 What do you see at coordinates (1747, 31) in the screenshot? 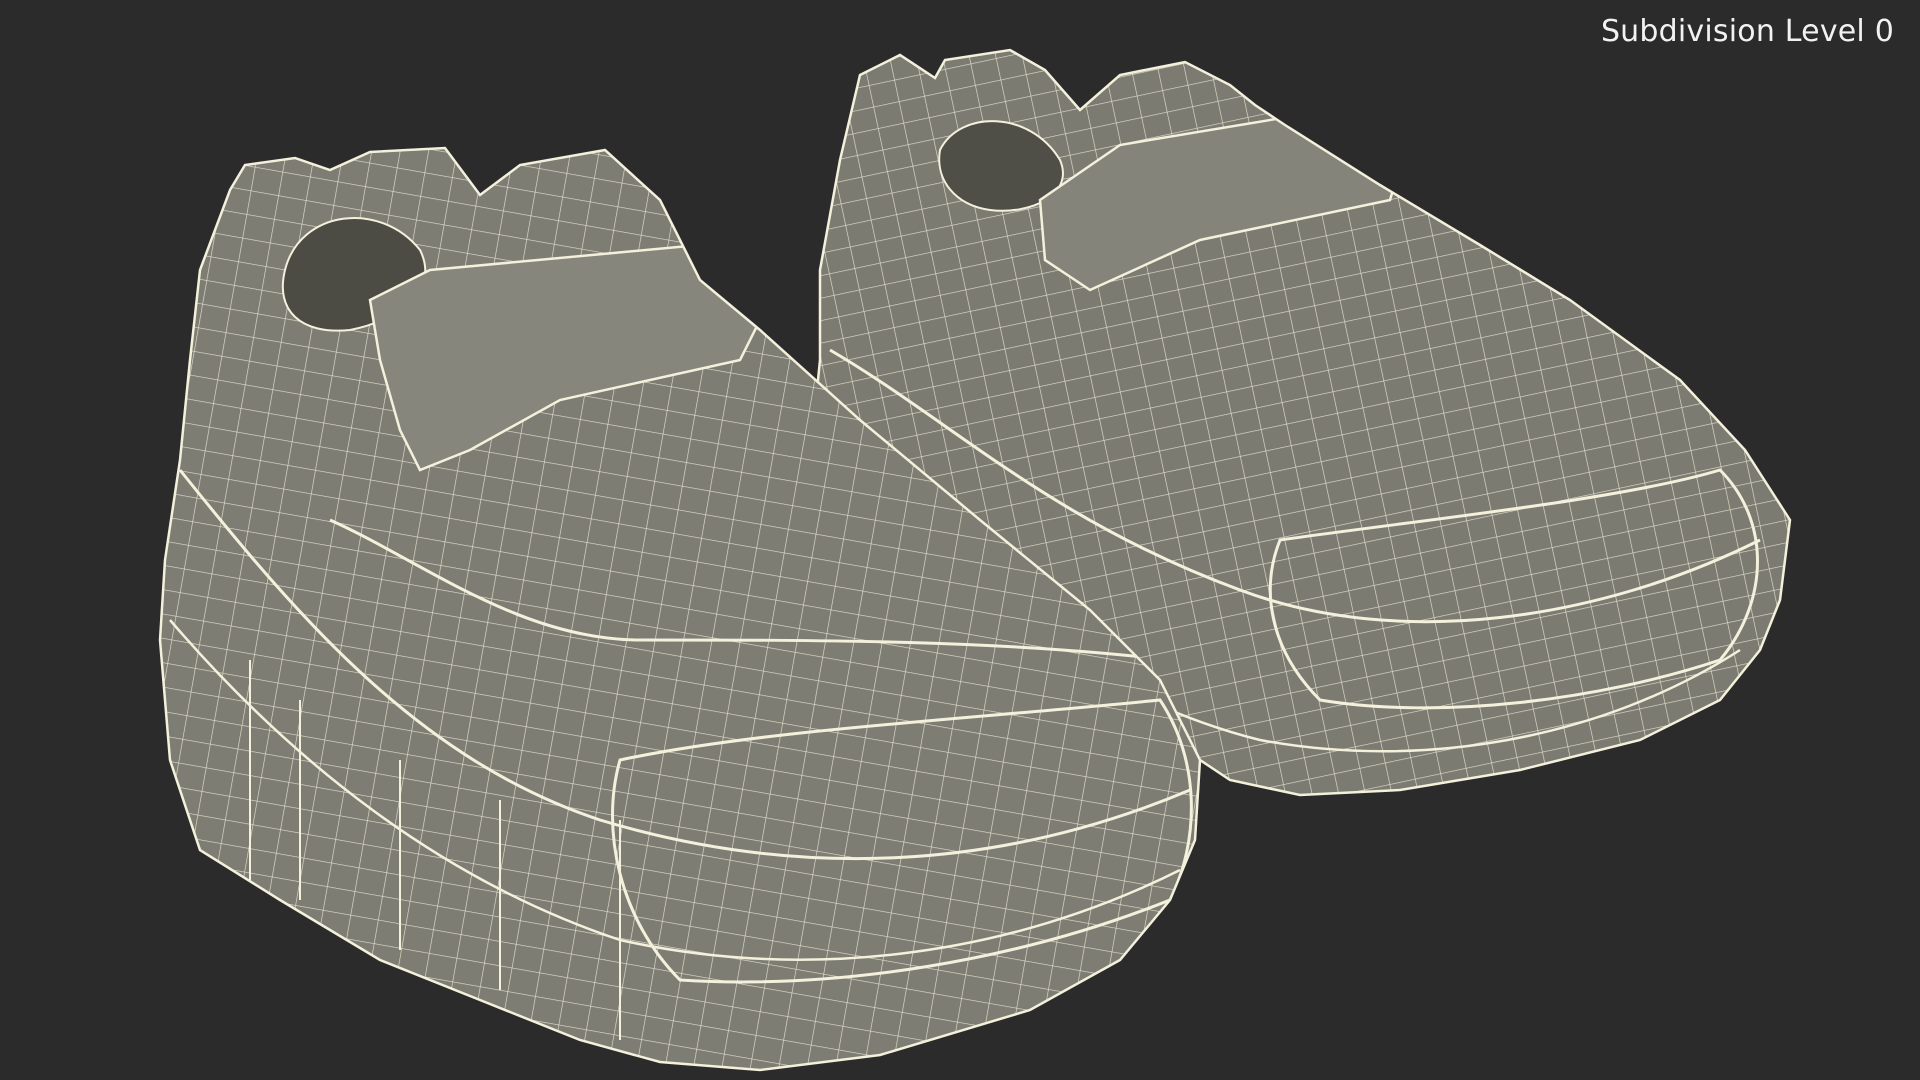
I see `subdivision-level-label: Subdivision Level 0` at bounding box center [1747, 31].